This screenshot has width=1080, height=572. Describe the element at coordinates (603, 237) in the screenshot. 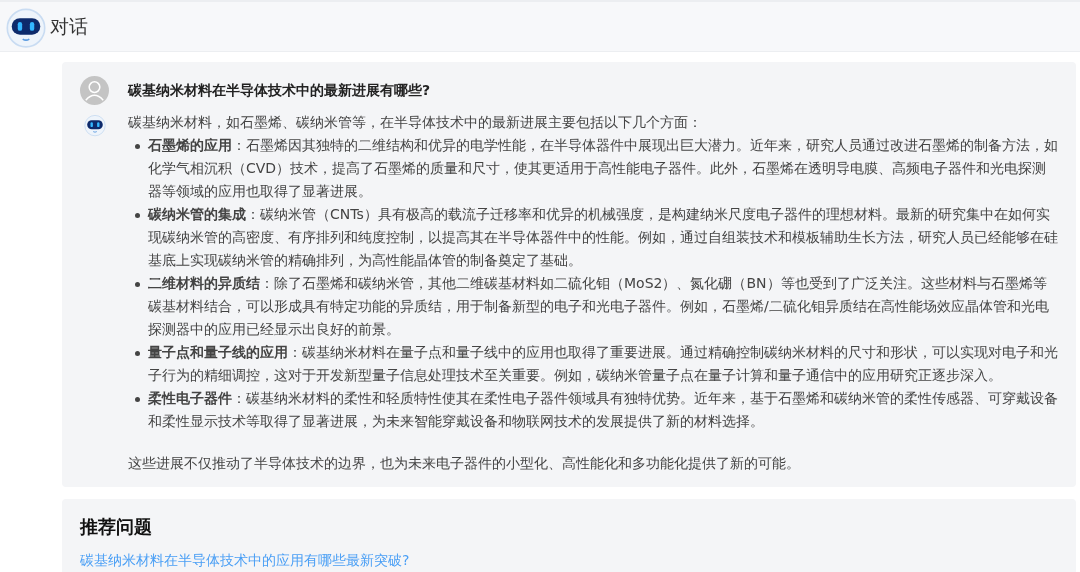

I see `answer-point: 碳纳米管的集成：碳纳米管（CNTs）具有极高的载流子迁移率和优异的机械强度，是构建纳米尺度电子器件的理想材料。最新的研究集中在如何实现碳纳米管的高密度、有序排列和纯度控制，以提高其在半导体器件中的性能。例如，通过自组装技术和模板辅助生长方法，研究人员已经能够在硅基底上实现碳纳米管的精确排列，为高性能晶体管的制备奠定了基础。` at that location.